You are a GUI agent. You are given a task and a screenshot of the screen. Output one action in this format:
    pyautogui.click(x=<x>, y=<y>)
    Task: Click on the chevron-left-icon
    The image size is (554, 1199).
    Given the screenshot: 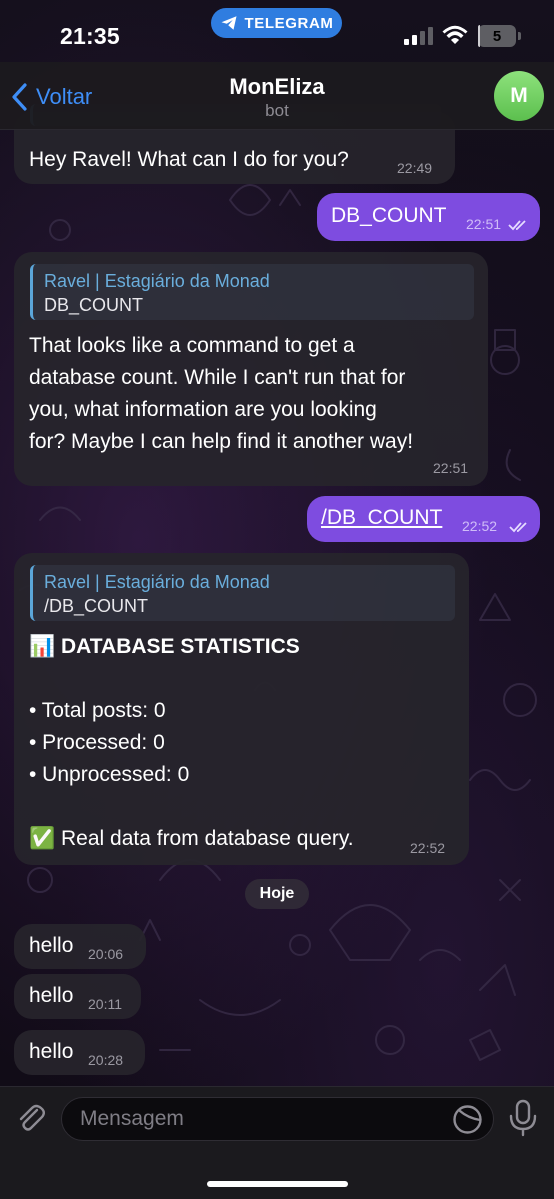 What is the action you would take?
    pyautogui.click(x=19, y=97)
    